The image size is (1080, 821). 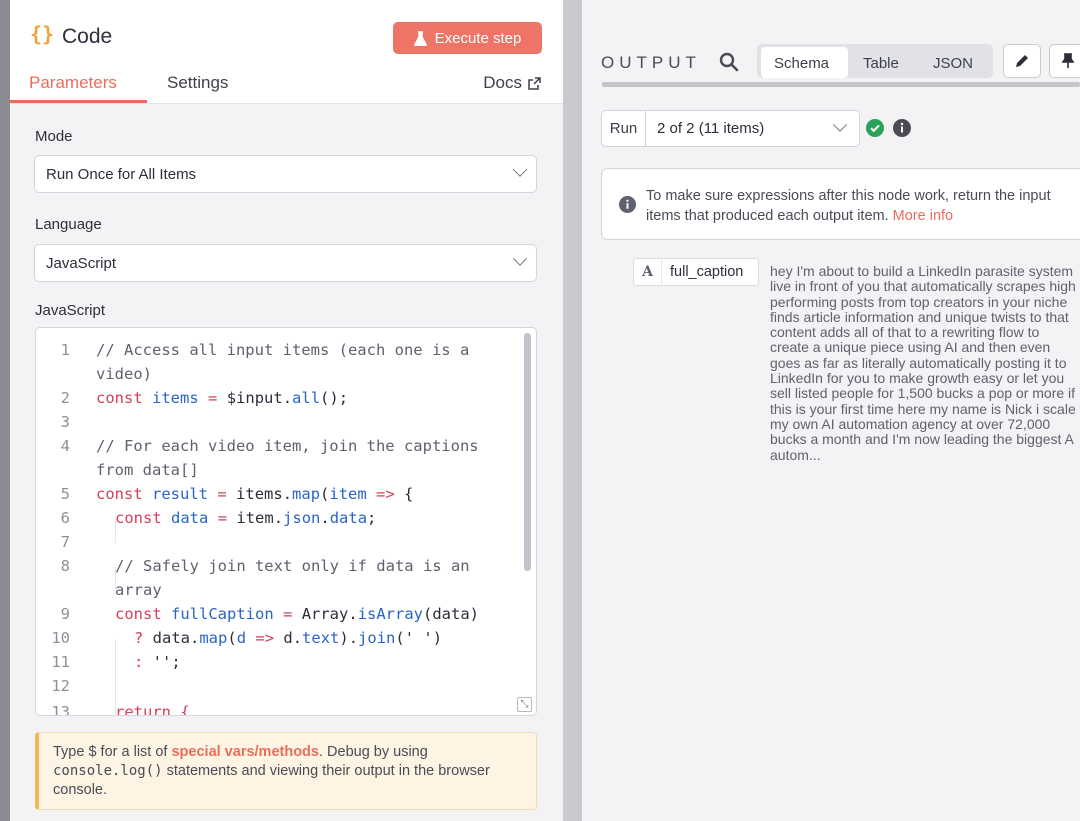 What do you see at coordinates (288, 638) in the screenshot?
I see `code-line-10: ? data.map(d => d.text).join(' ')` at bounding box center [288, 638].